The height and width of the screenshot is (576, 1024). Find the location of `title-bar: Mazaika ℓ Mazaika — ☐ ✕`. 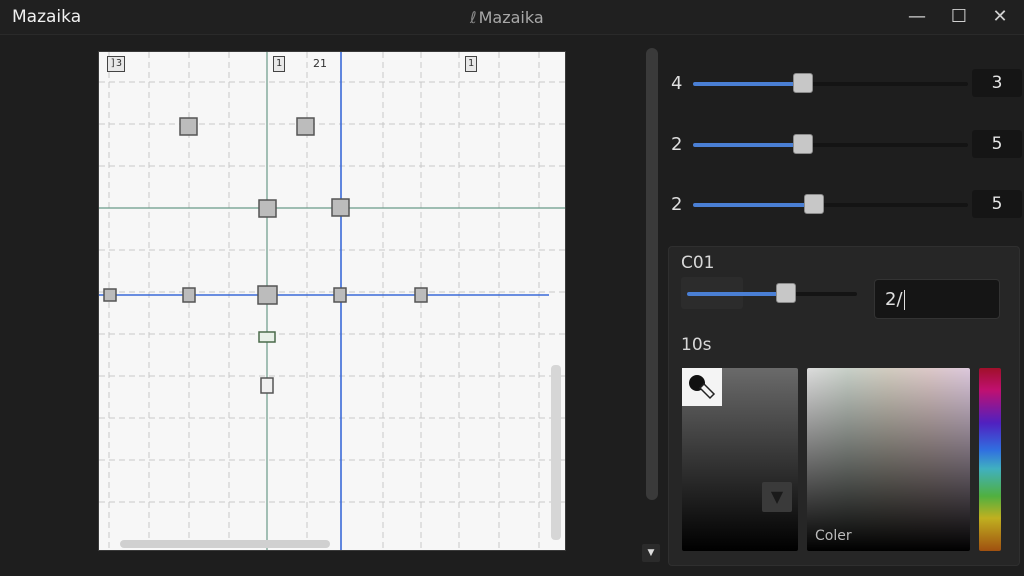

title-bar: Mazaika ℓ Mazaika — ☐ ✕ is located at coordinates (512, 17).